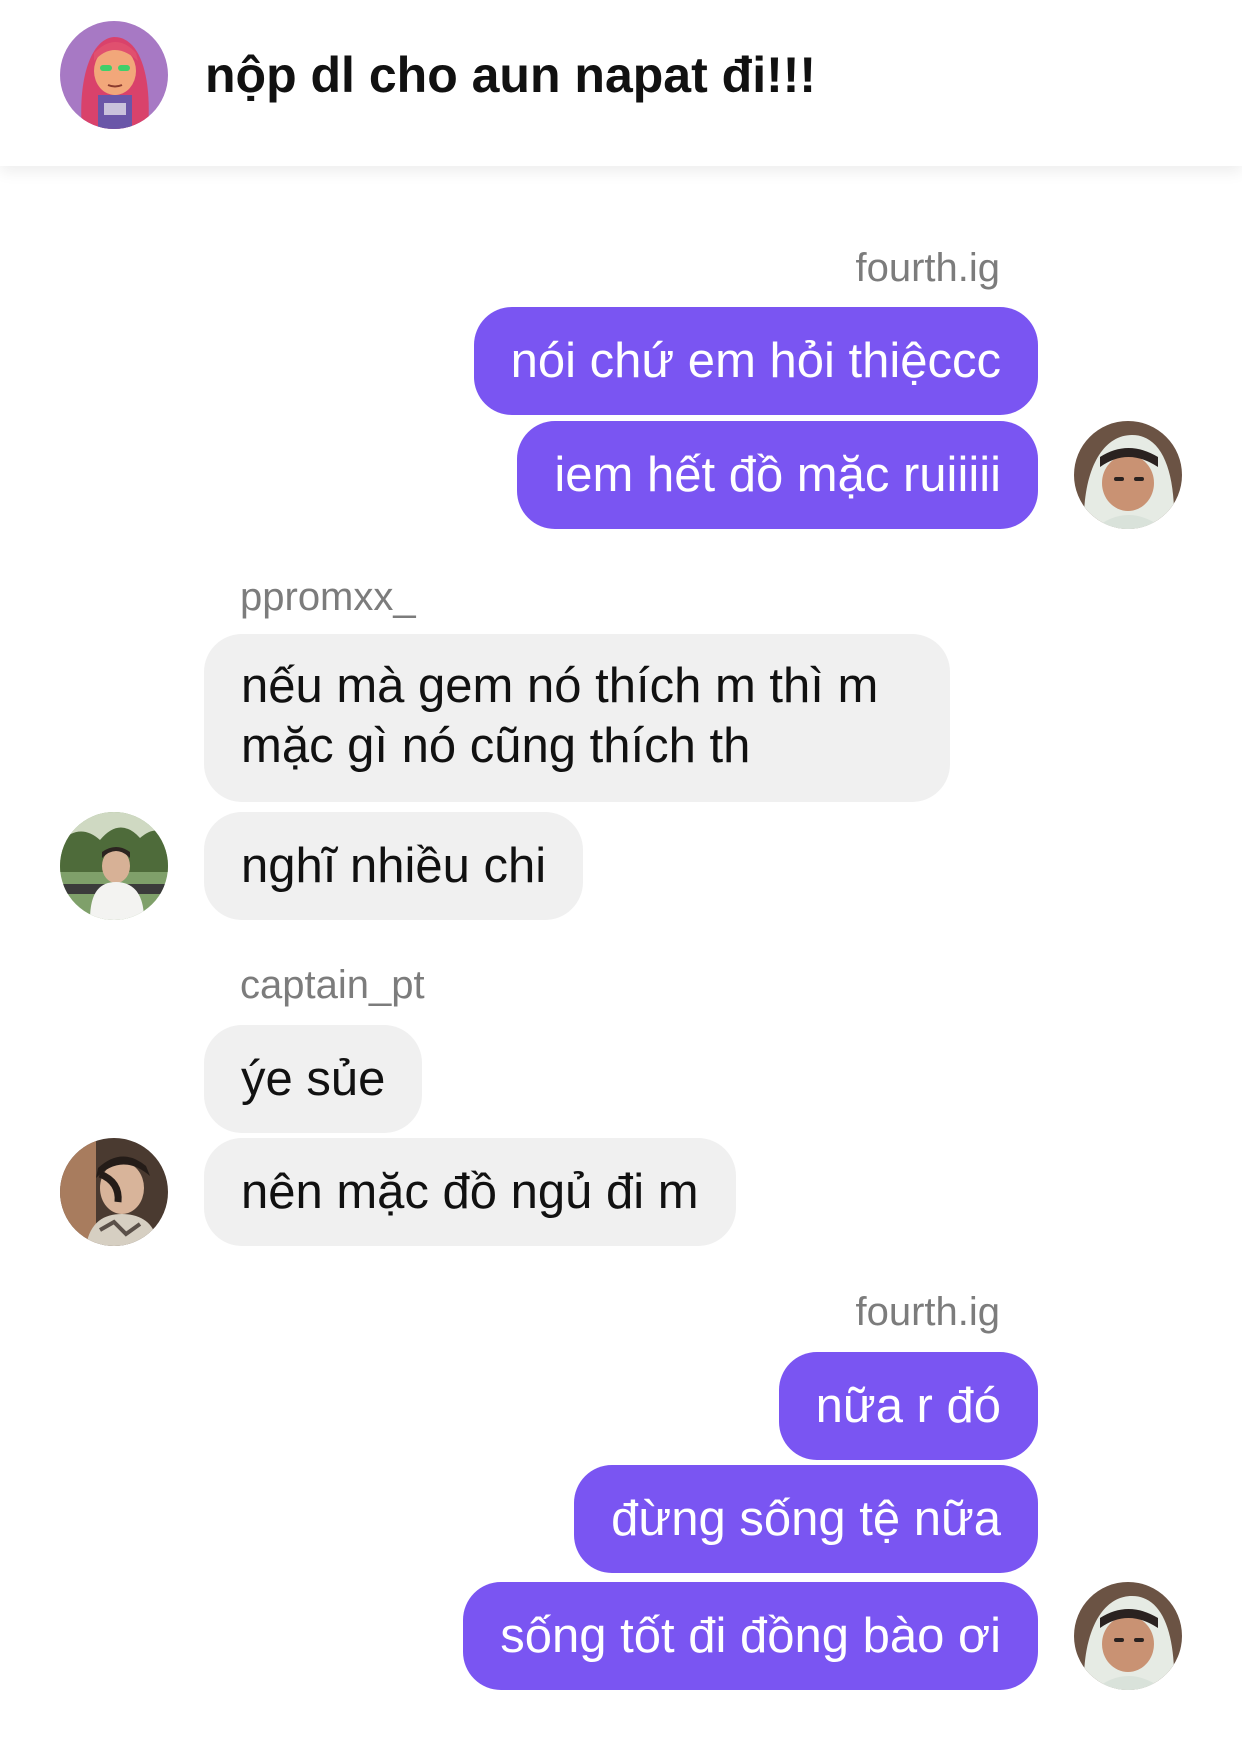 Image resolution: width=1242 pixels, height=1755 pixels. Describe the element at coordinates (470, 1192) in the screenshot. I see `message-bubble: nên mặc đồ ngủ đi m` at that location.